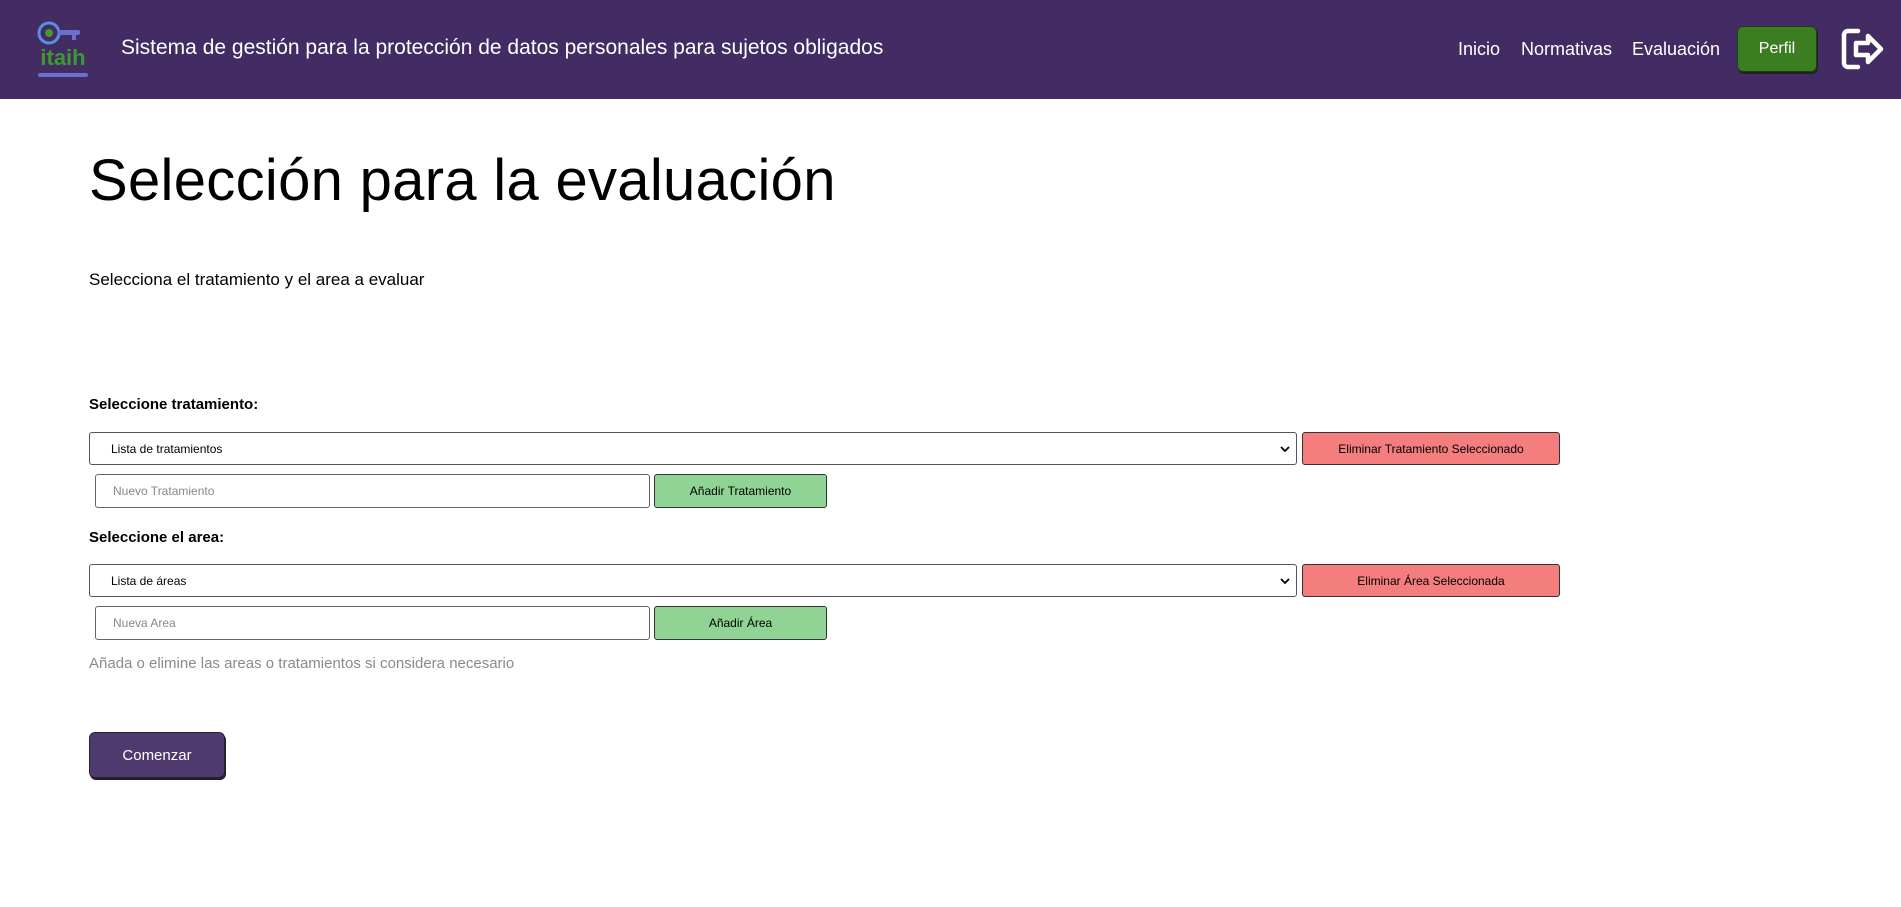  Describe the element at coordinates (149, 580) in the screenshot. I see `area-select-value: Lista de áreas` at that location.